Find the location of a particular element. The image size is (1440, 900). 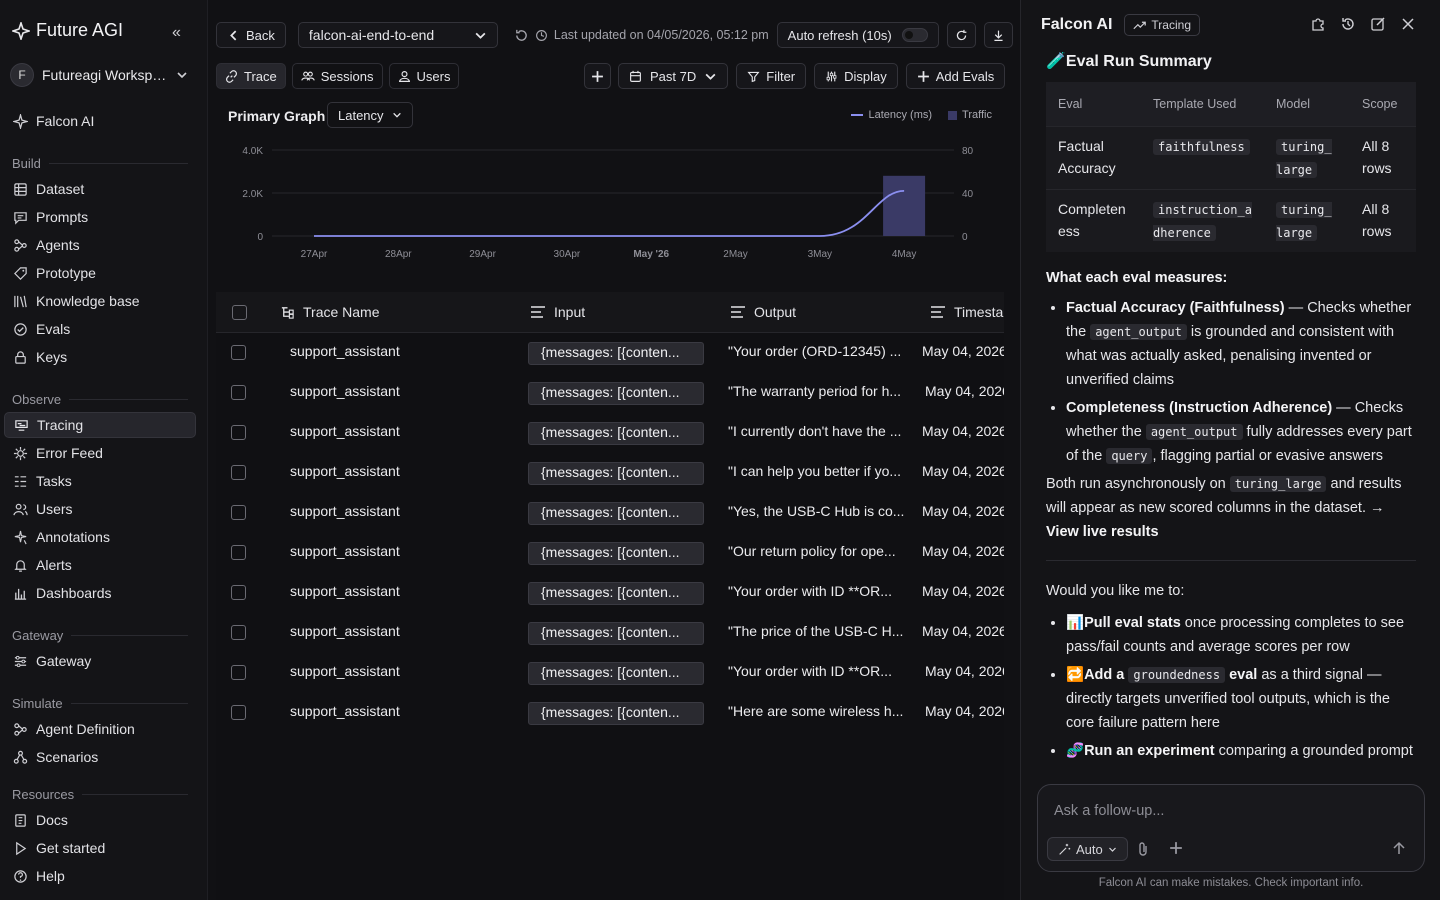

sidebar-item-prompts: Prompts is located at coordinates (100, 217).